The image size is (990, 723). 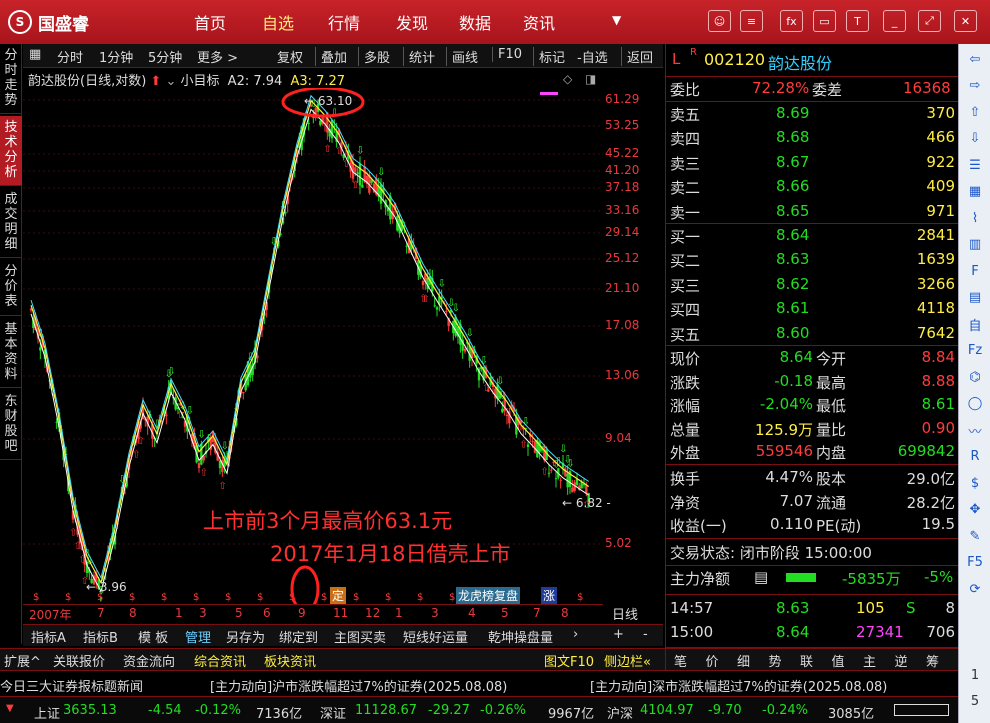 I want to click on ind-tab-a: 指标A, so click(x=48, y=636).